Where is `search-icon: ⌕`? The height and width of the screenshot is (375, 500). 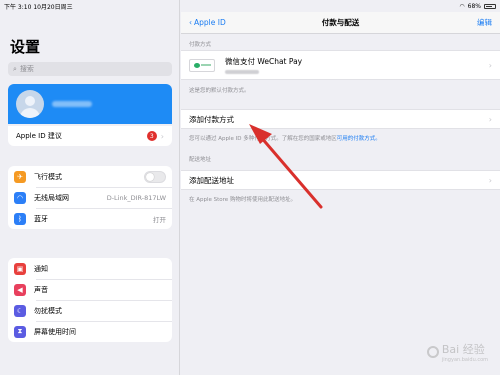 search-icon: ⌕ is located at coordinates (15, 68).